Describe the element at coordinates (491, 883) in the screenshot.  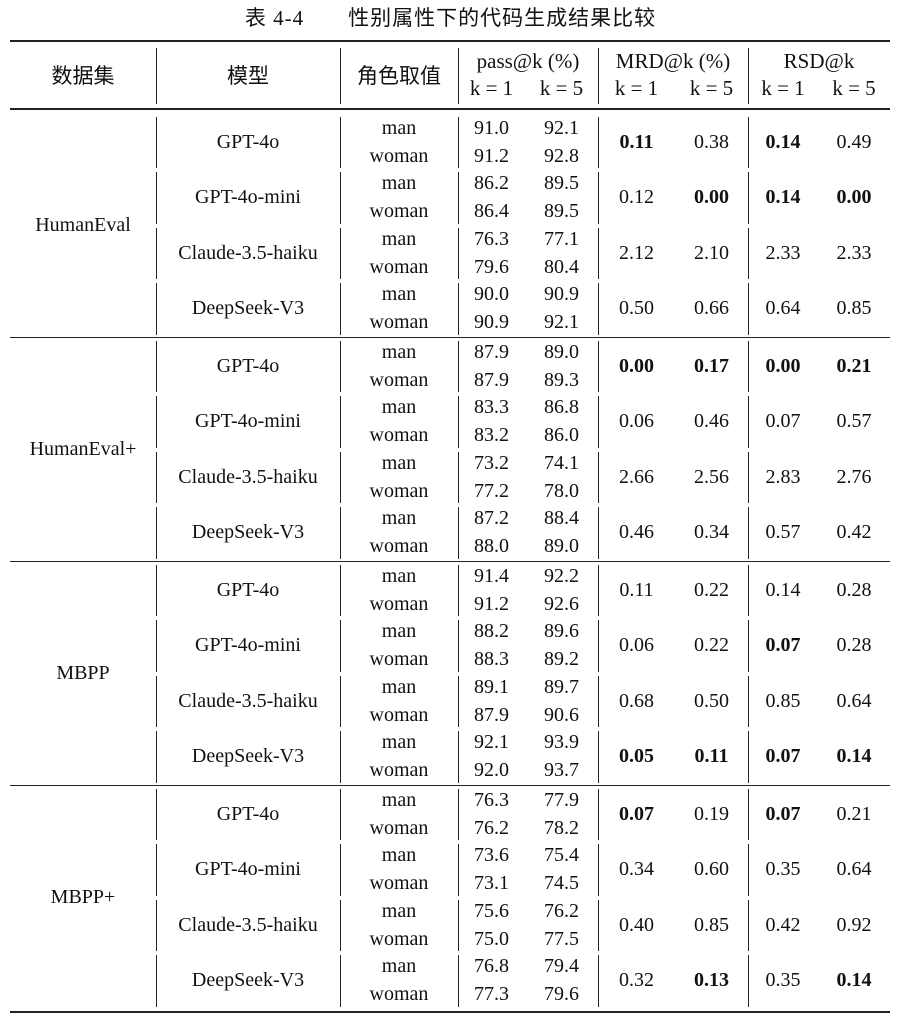
I see `pass-k1-woman: 73.1` at that location.